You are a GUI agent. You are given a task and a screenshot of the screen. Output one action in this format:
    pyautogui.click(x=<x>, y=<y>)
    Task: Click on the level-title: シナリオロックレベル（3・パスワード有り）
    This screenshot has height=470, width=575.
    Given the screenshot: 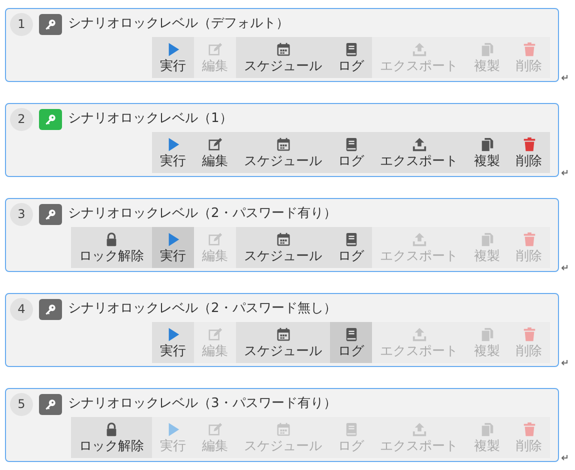 What is the action you would take?
    pyautogui.click(x=202, y=404)
    